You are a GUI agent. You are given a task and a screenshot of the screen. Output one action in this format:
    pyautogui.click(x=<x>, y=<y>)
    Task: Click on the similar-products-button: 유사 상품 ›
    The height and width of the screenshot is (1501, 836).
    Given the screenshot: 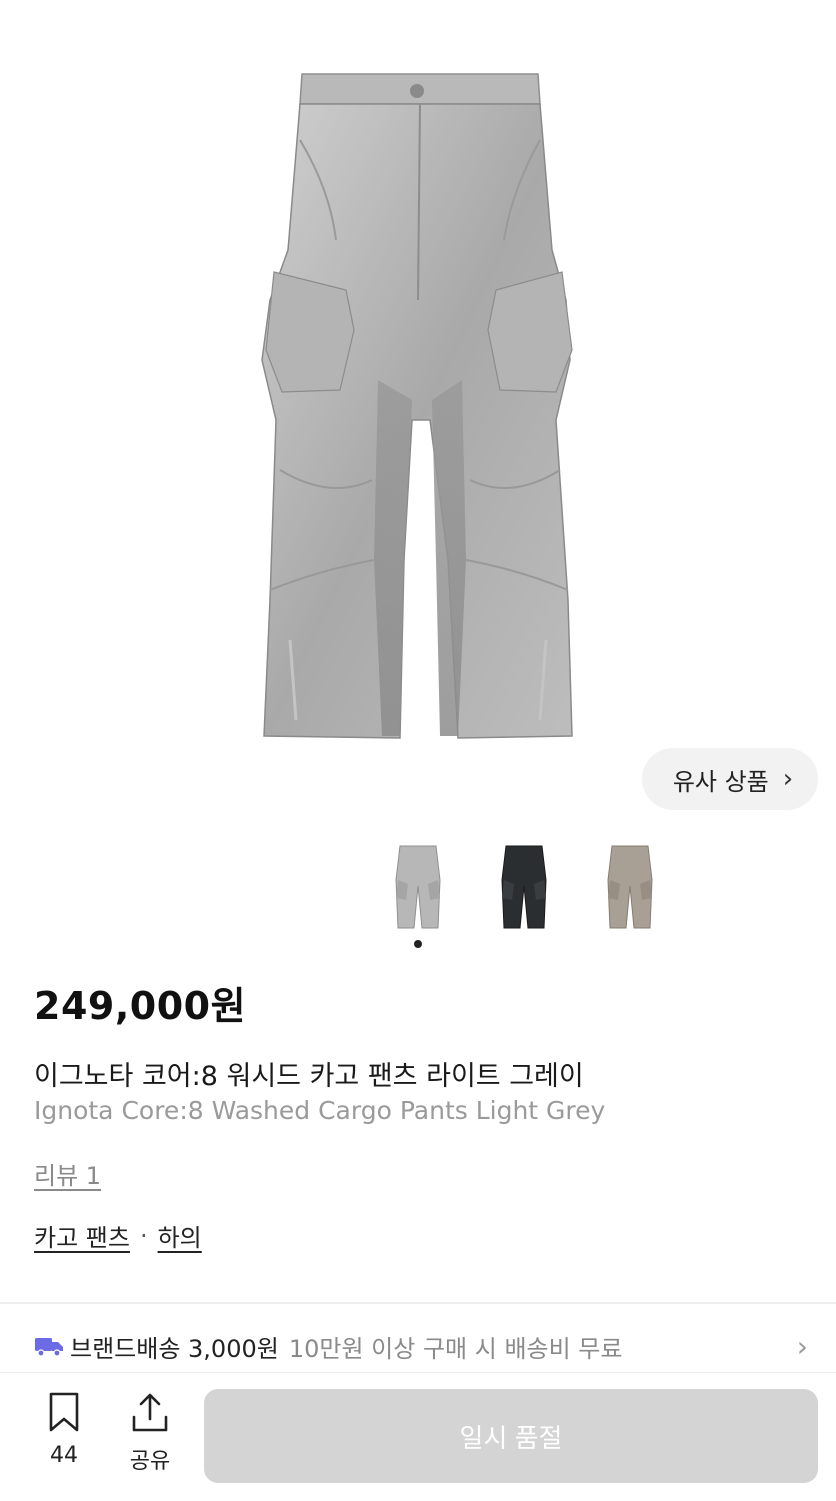 What is the action you would take?
    pyautogui.click(x=730, y=779)
    